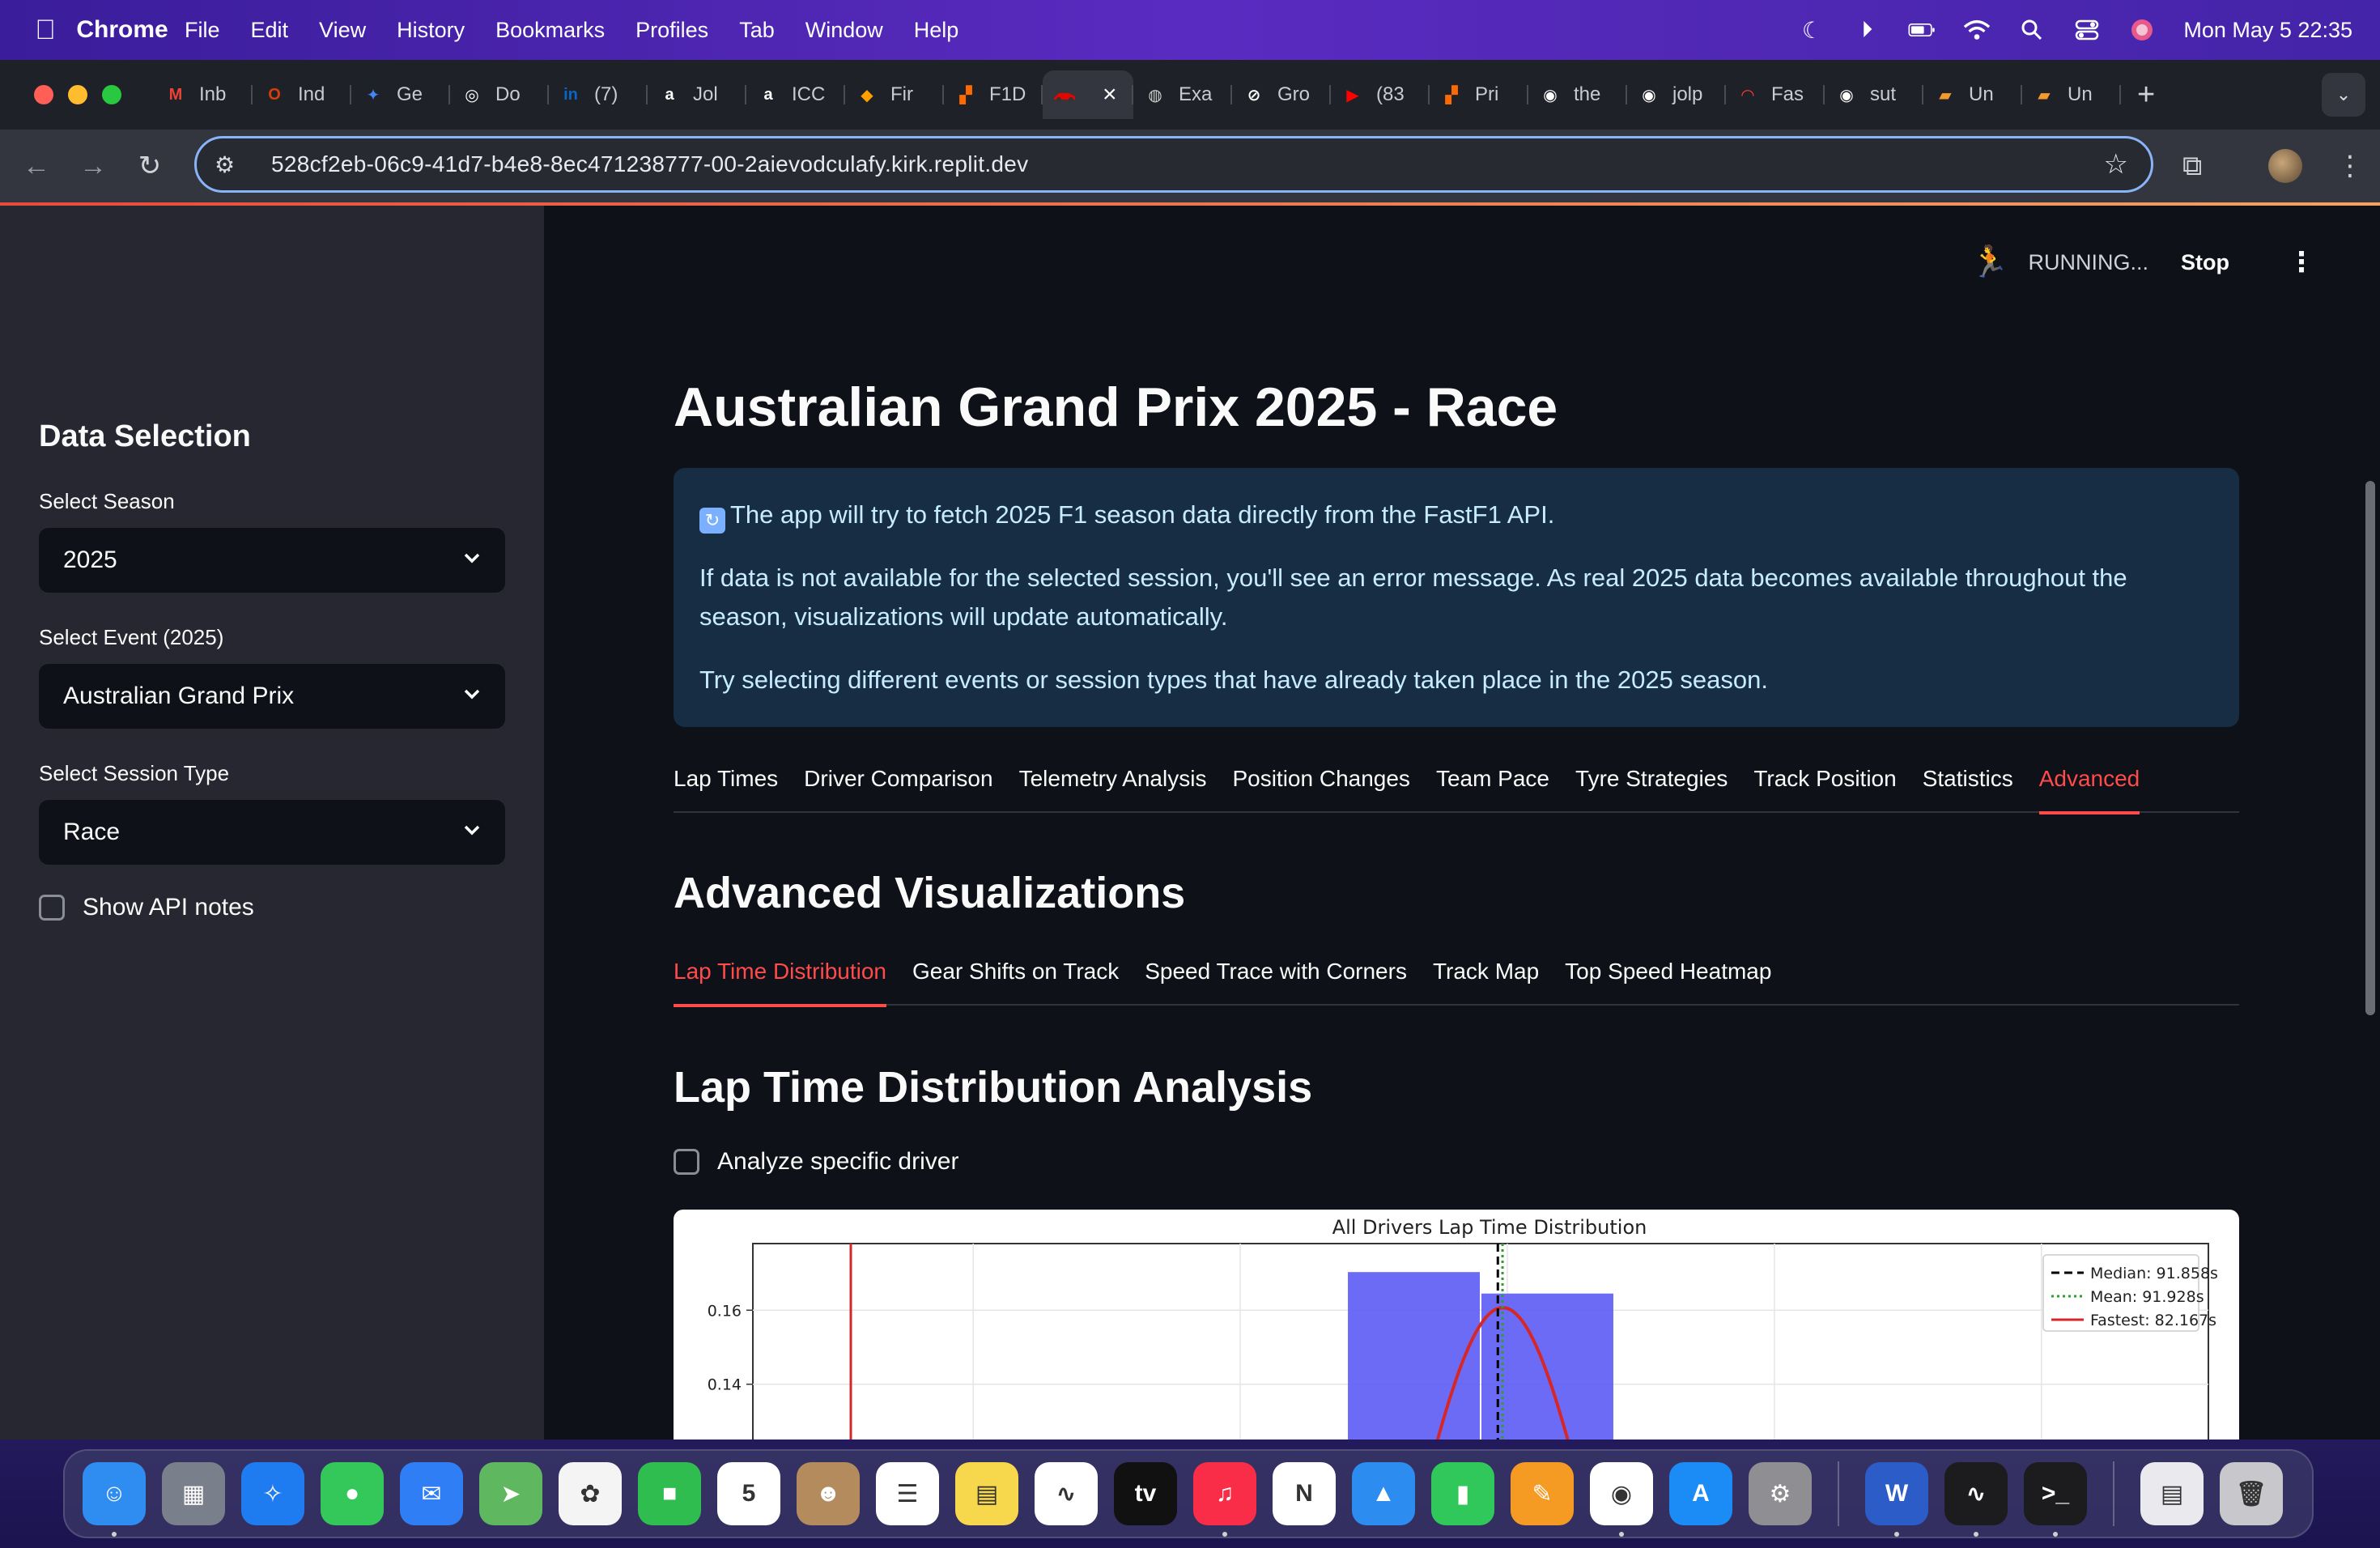 This screenshot has height=1548, width=2380. What do you see at coordinates (1780, 1494) in the screenshot?
I see `settings-icon: ⚙` at bounding box center [1780, 1494].